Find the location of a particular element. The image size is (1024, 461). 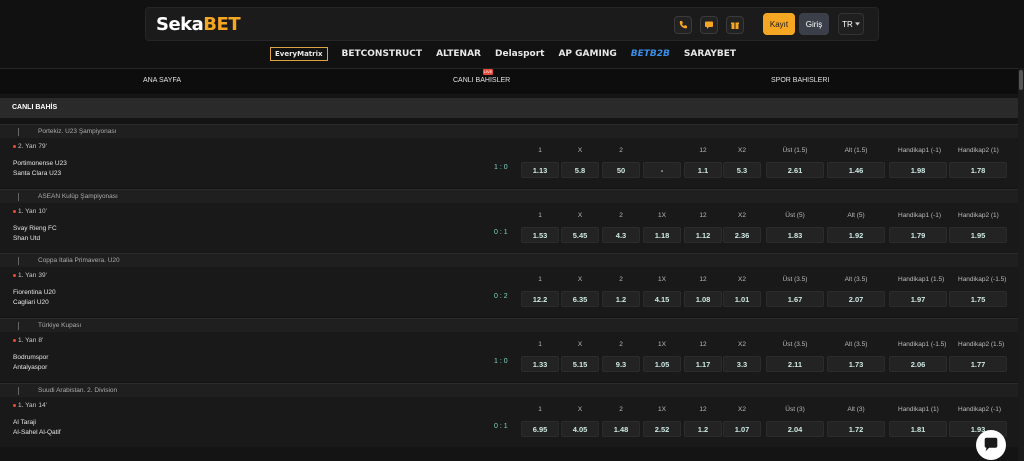

scrollbar-thumb is located at coordinates (1021, 80).